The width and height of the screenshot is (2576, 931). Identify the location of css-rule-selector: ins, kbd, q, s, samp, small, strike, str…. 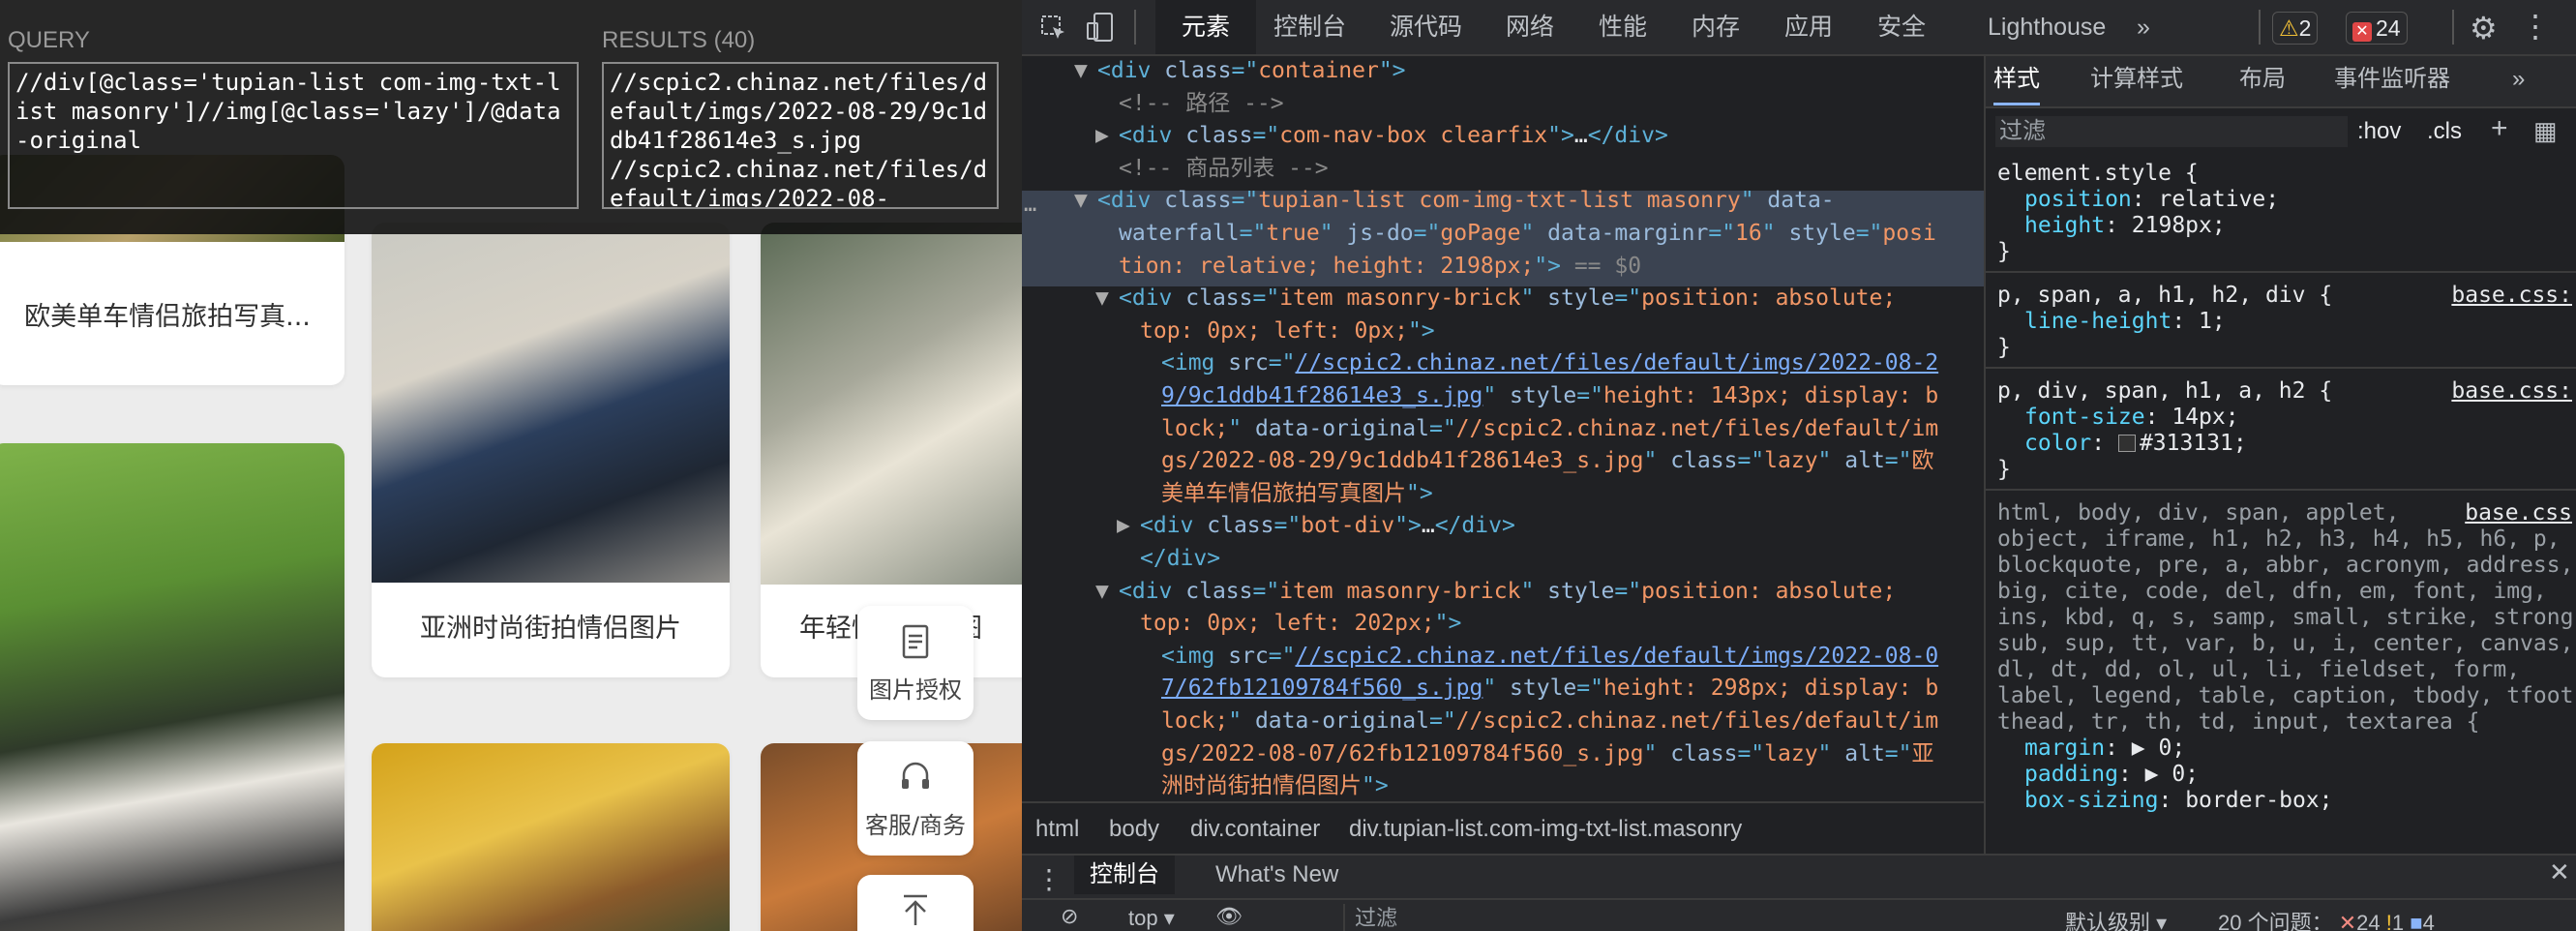
(2286, 618).